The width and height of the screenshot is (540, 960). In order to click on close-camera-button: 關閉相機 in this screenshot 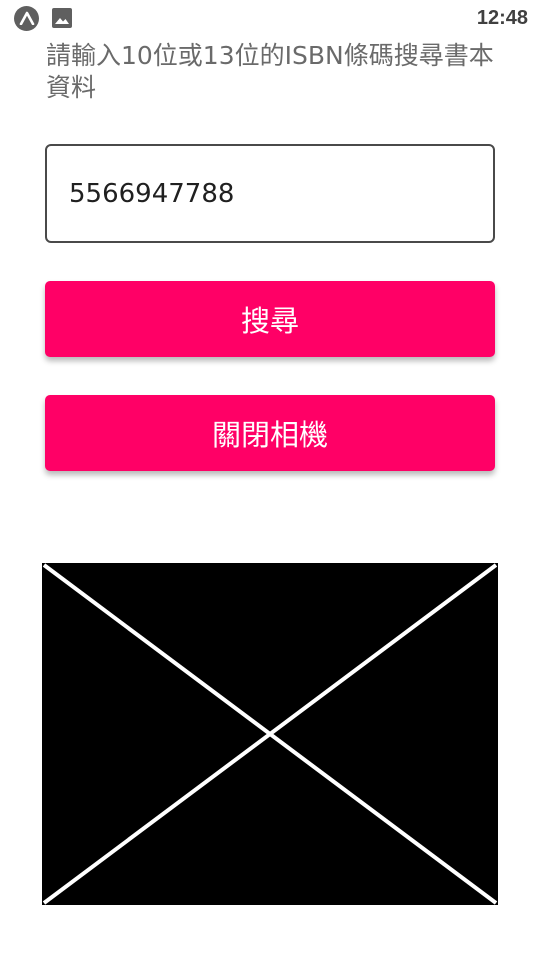, I will do `click(270, 433)`.